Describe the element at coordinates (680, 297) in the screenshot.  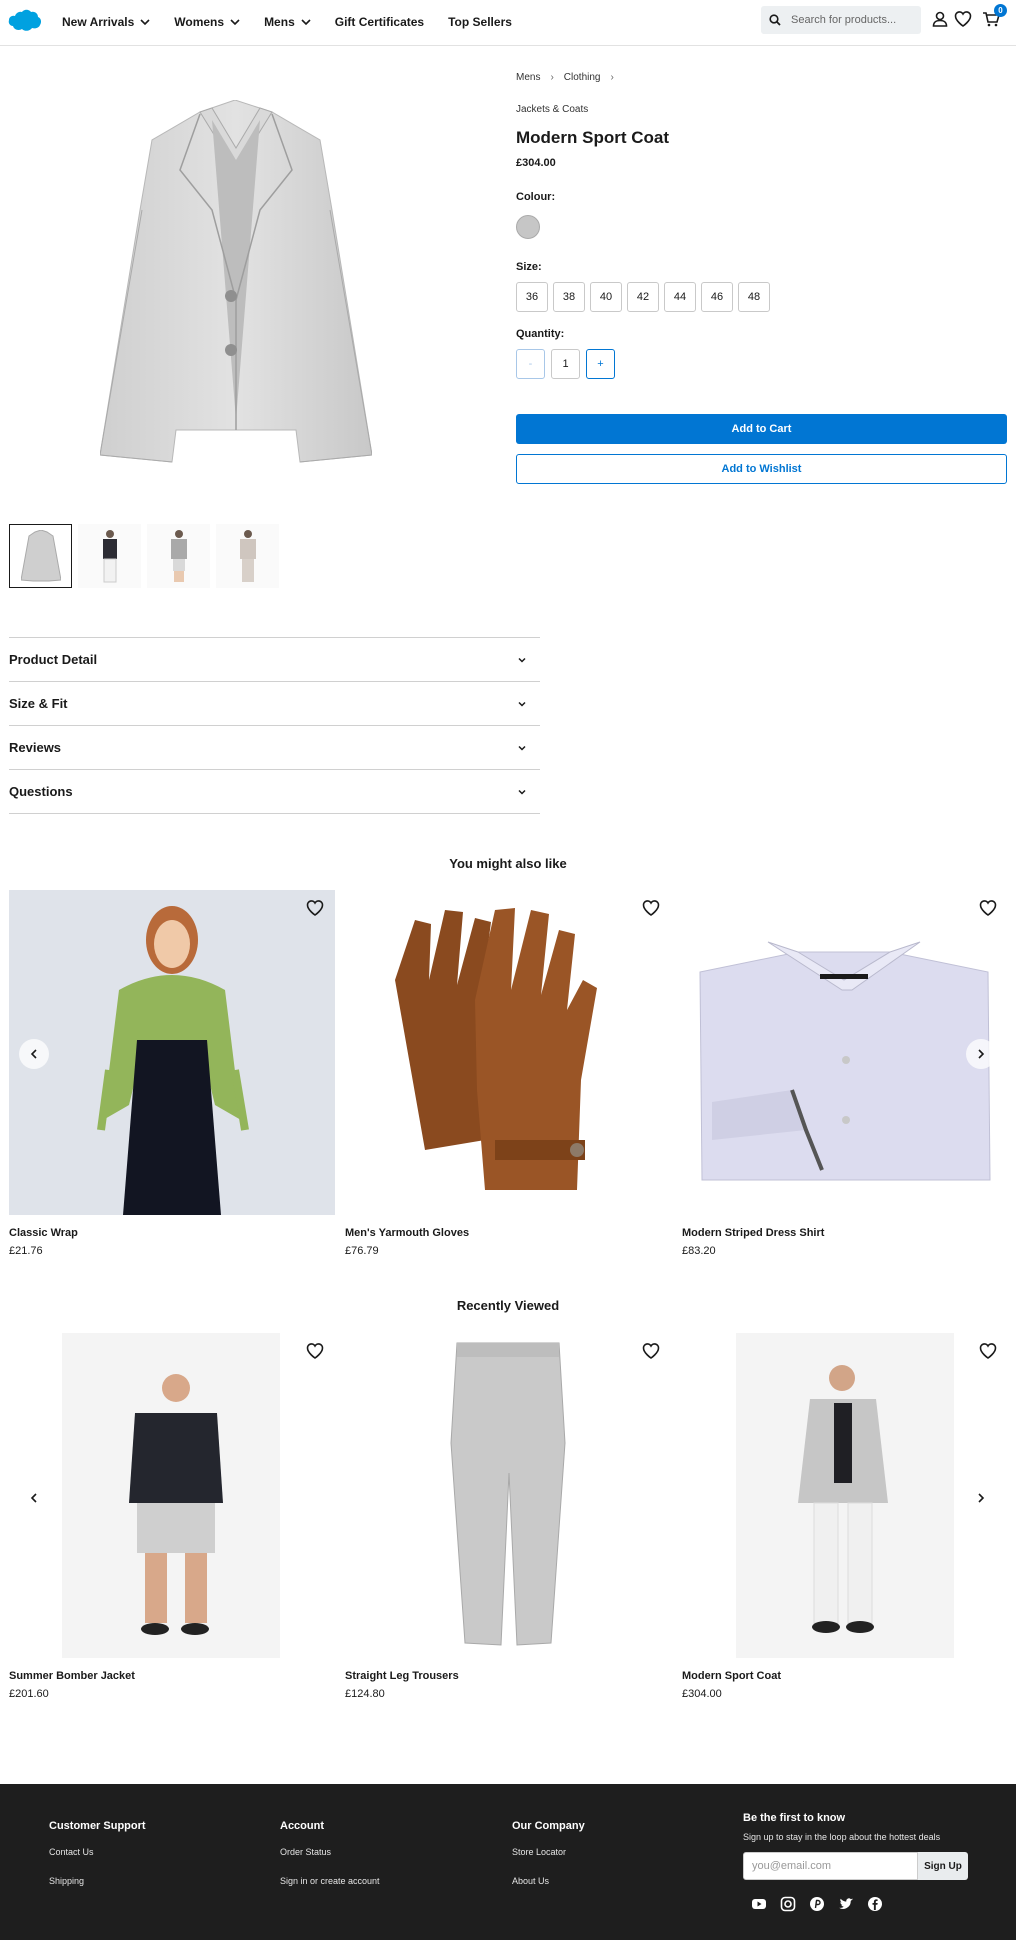
I see `size-option: 44` at that location.